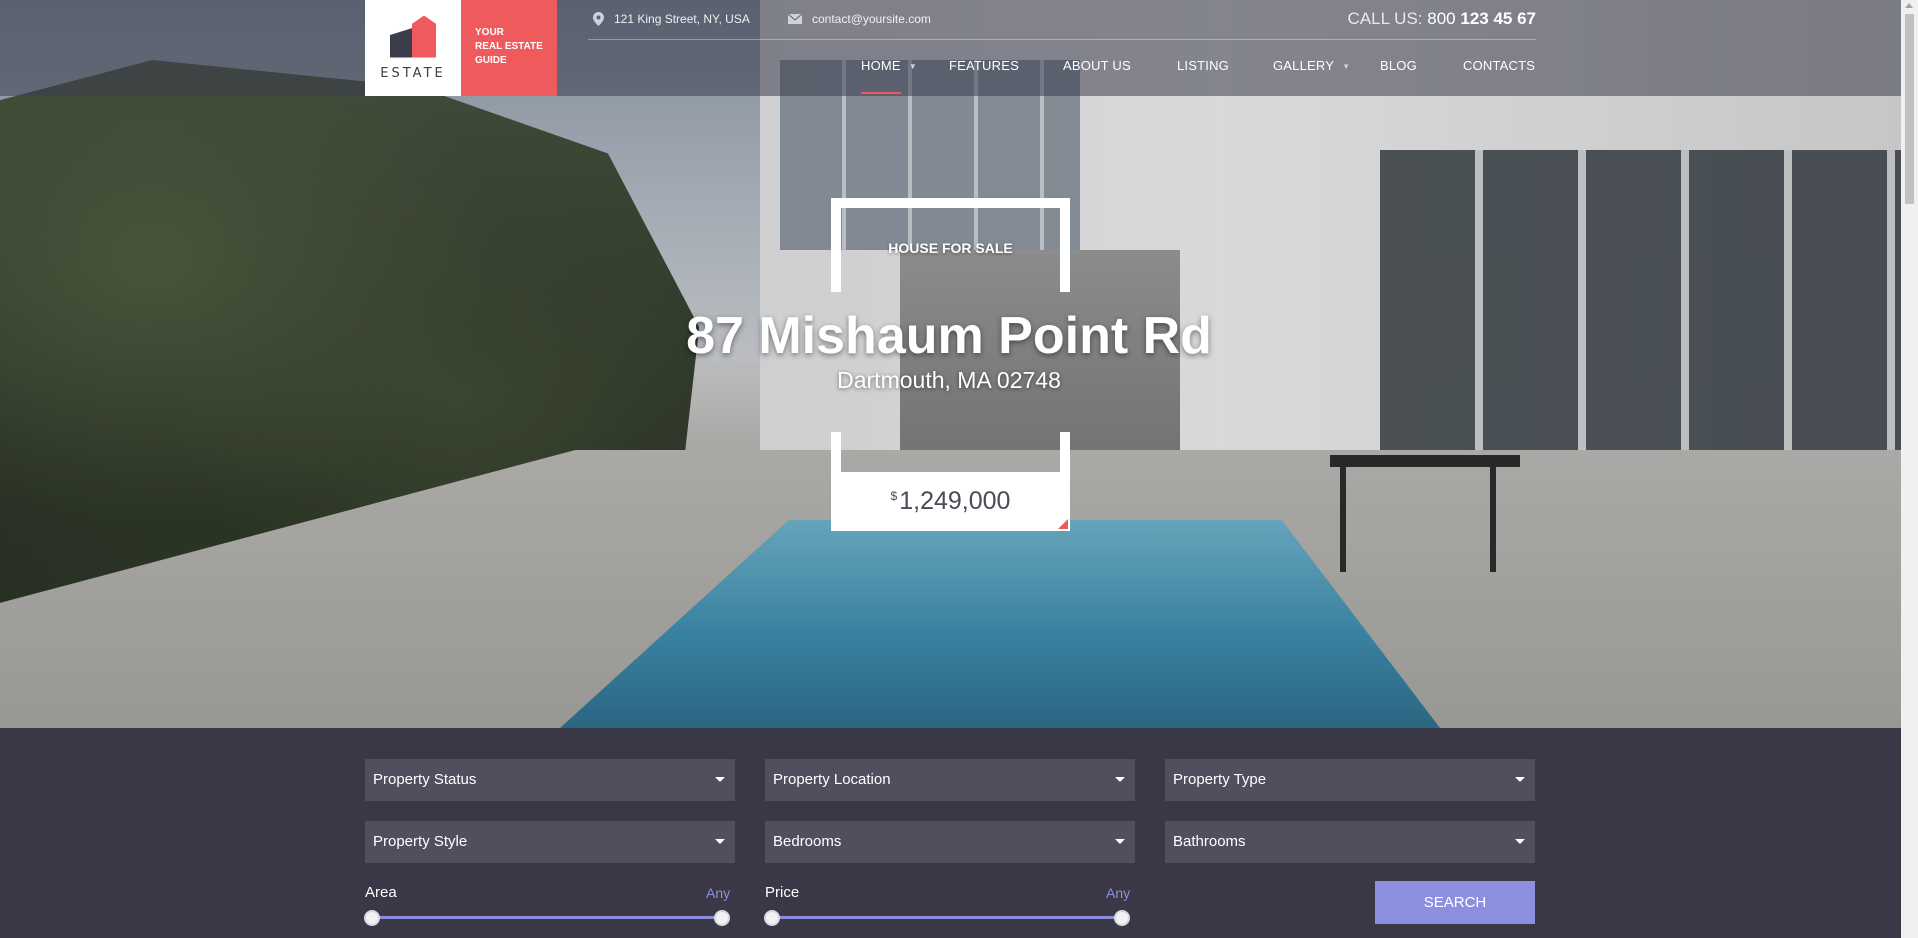 This screenshot has height=938, width=1918. Describe the element at coordinates (881, 93) in the screenshot. I see `nav-active-indicator` at that location.